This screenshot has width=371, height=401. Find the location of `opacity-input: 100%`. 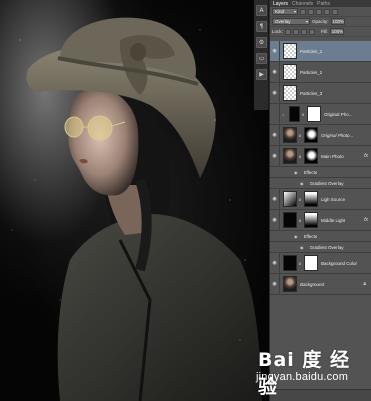

opacity-input: 100% is located at coordinates (337, 21).